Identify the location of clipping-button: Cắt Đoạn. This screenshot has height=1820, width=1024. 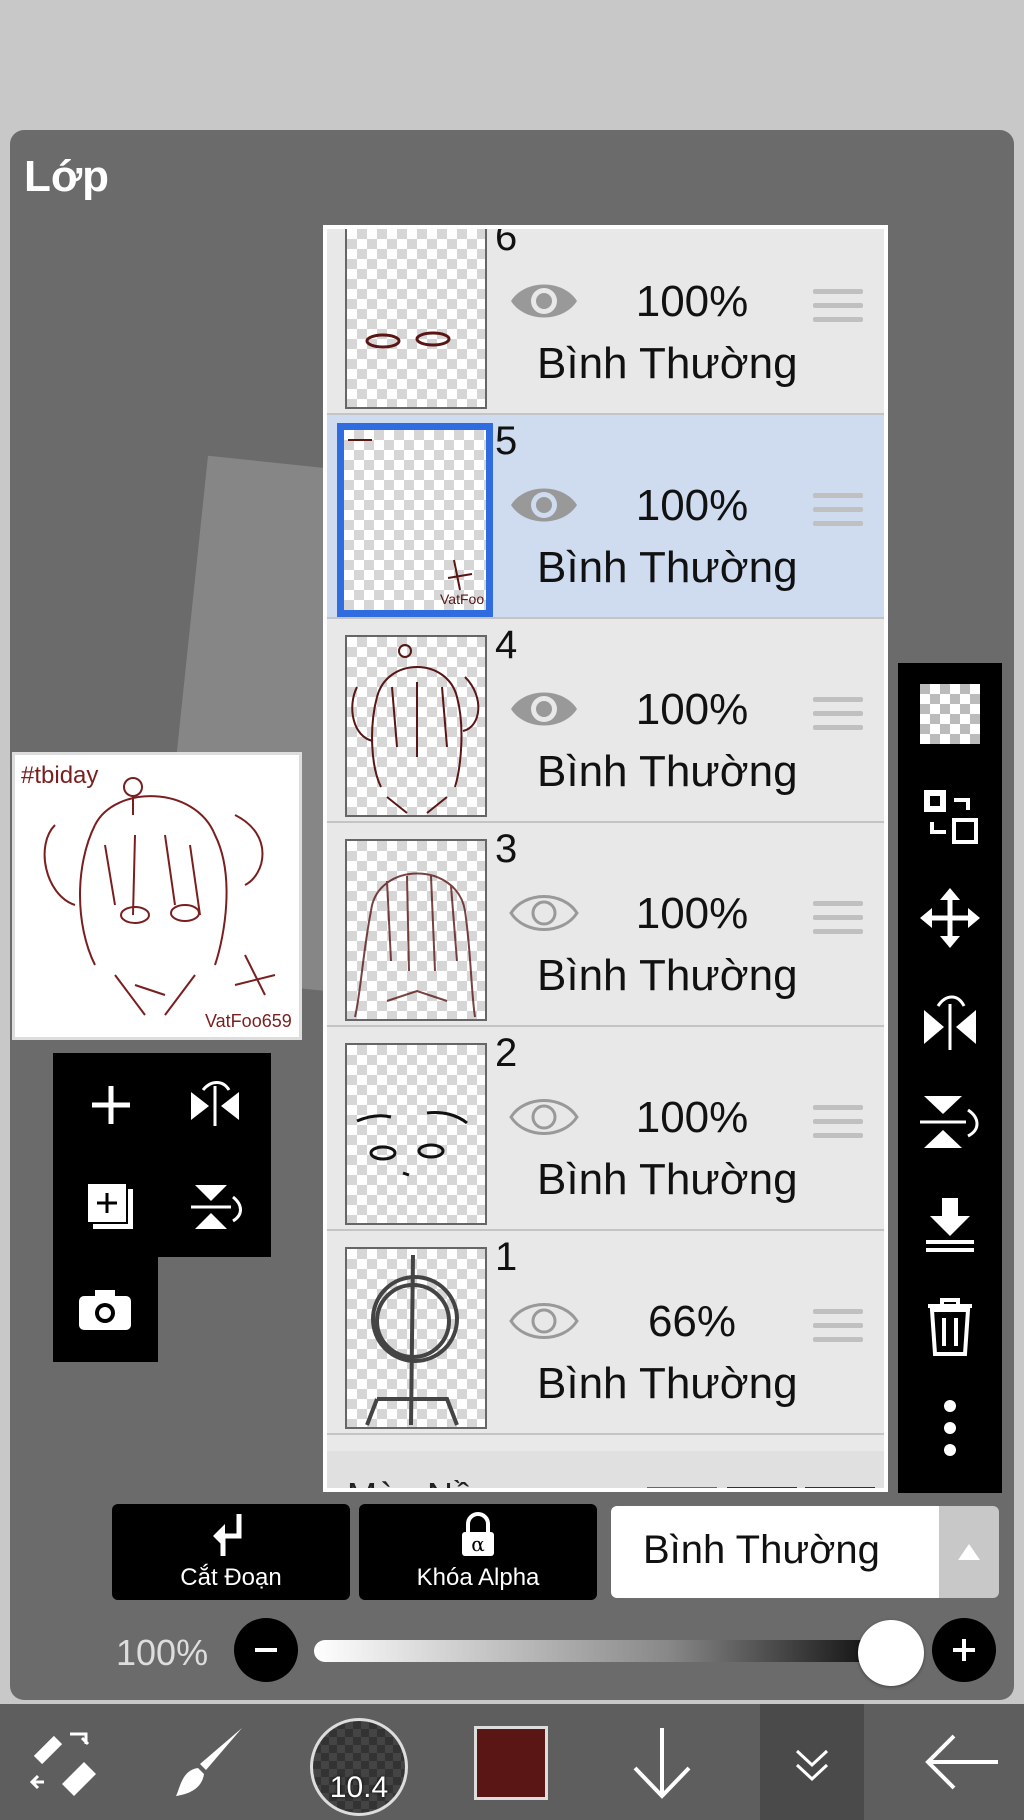
(231, 1552).